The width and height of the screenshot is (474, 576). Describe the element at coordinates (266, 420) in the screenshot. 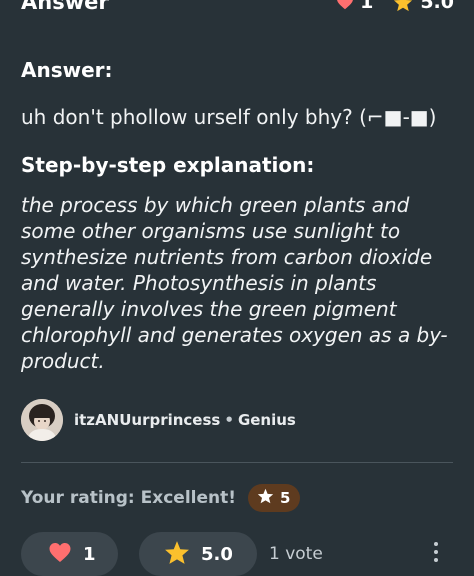

I see `author-rank: Genius` at that location.